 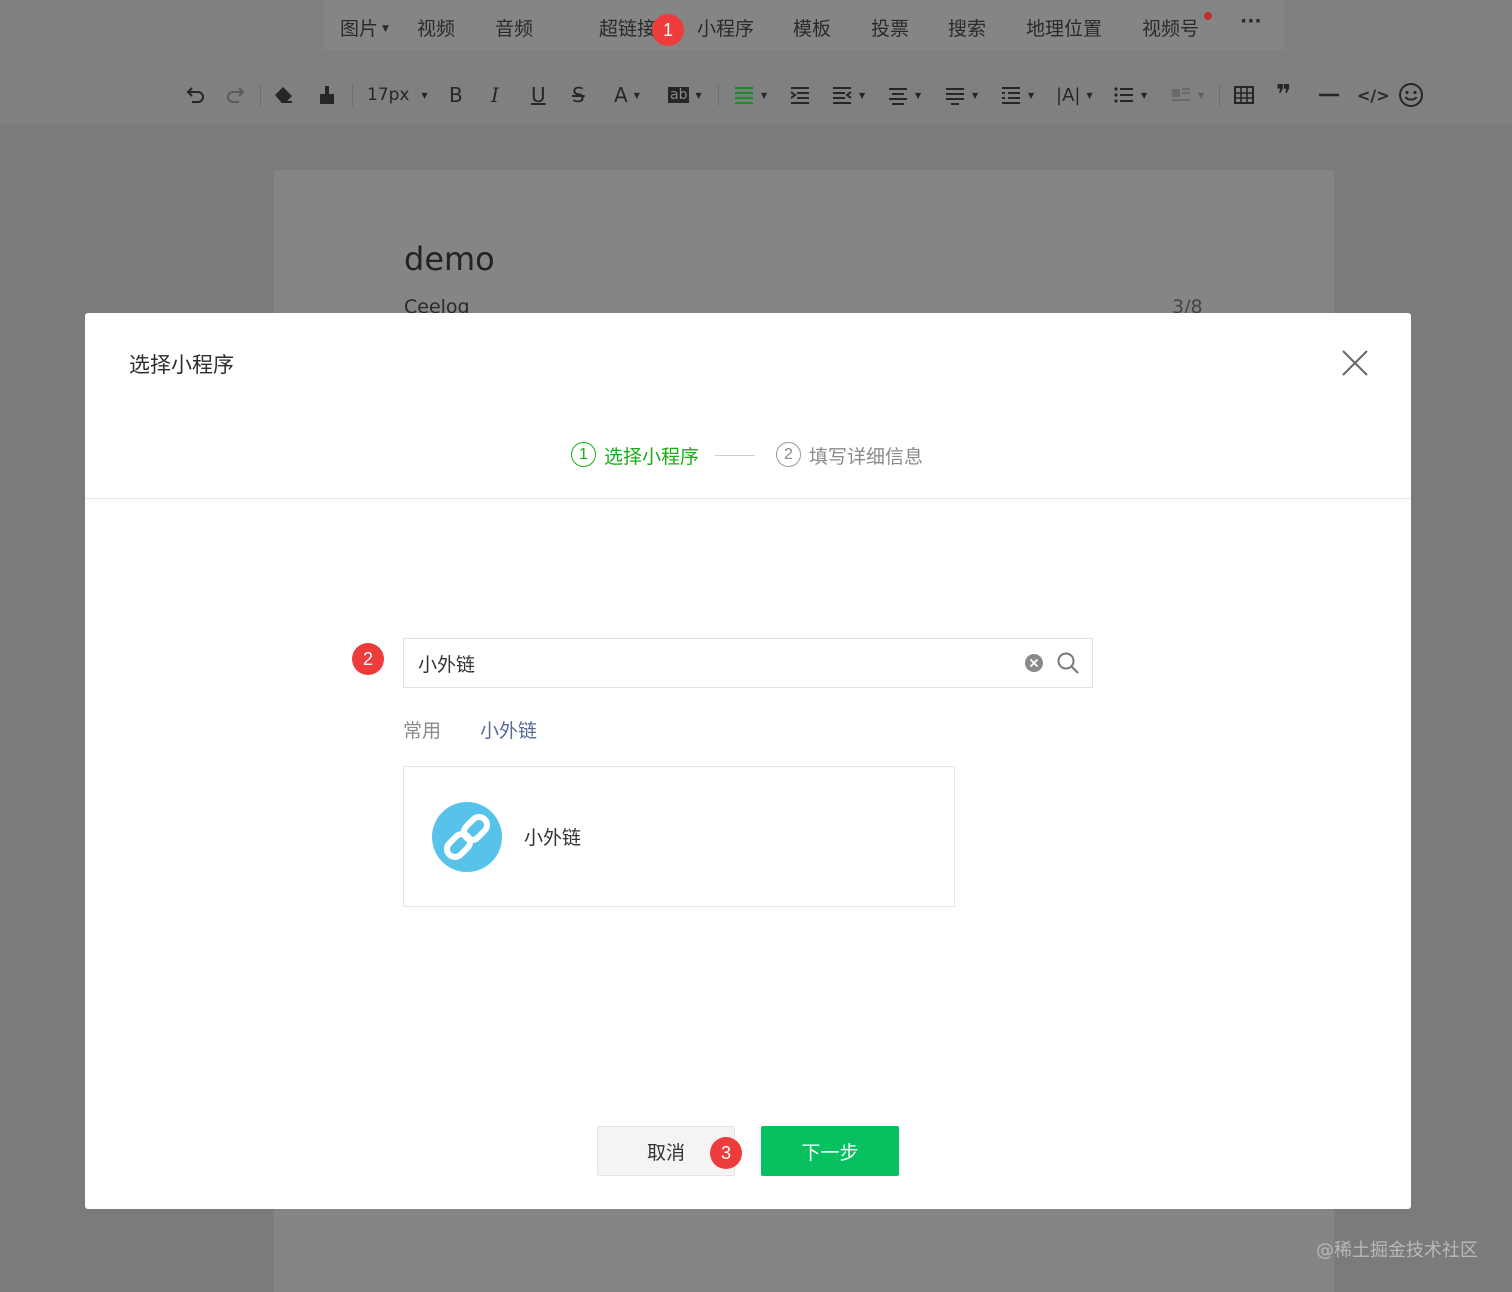 I want to click on letter-spacing-icon: |A| ▼, so click(x=1074, y=95).